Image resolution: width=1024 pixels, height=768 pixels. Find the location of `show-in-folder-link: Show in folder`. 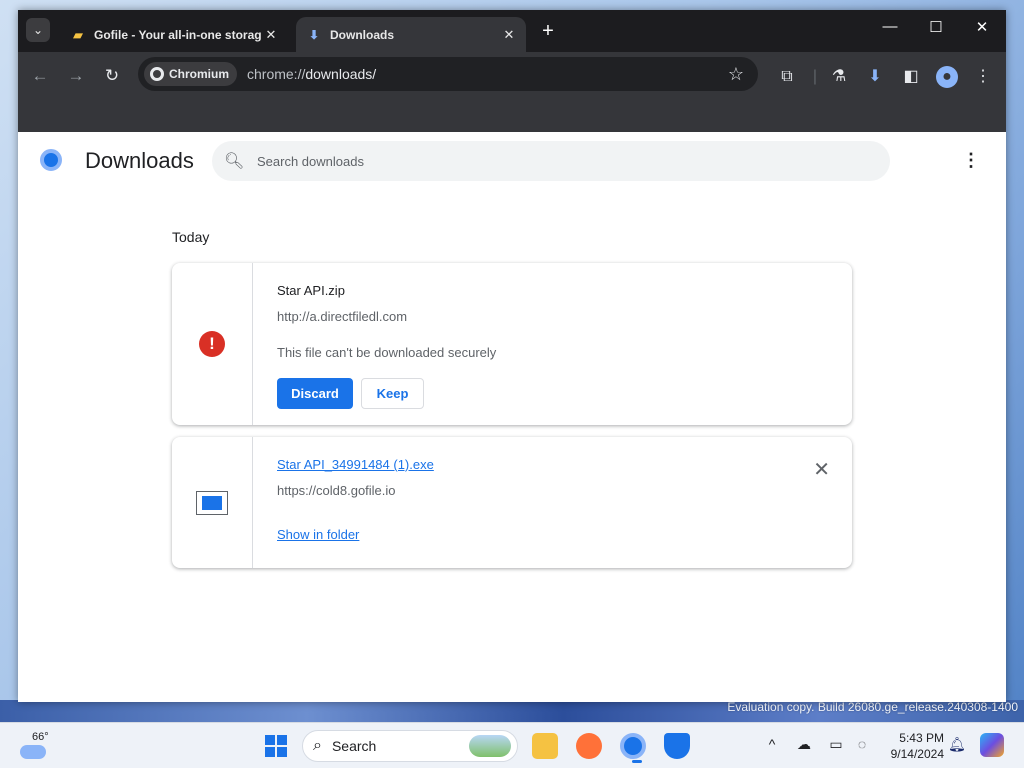

show-in-folder-link: Show in folder is located at coordinates (318, 534).